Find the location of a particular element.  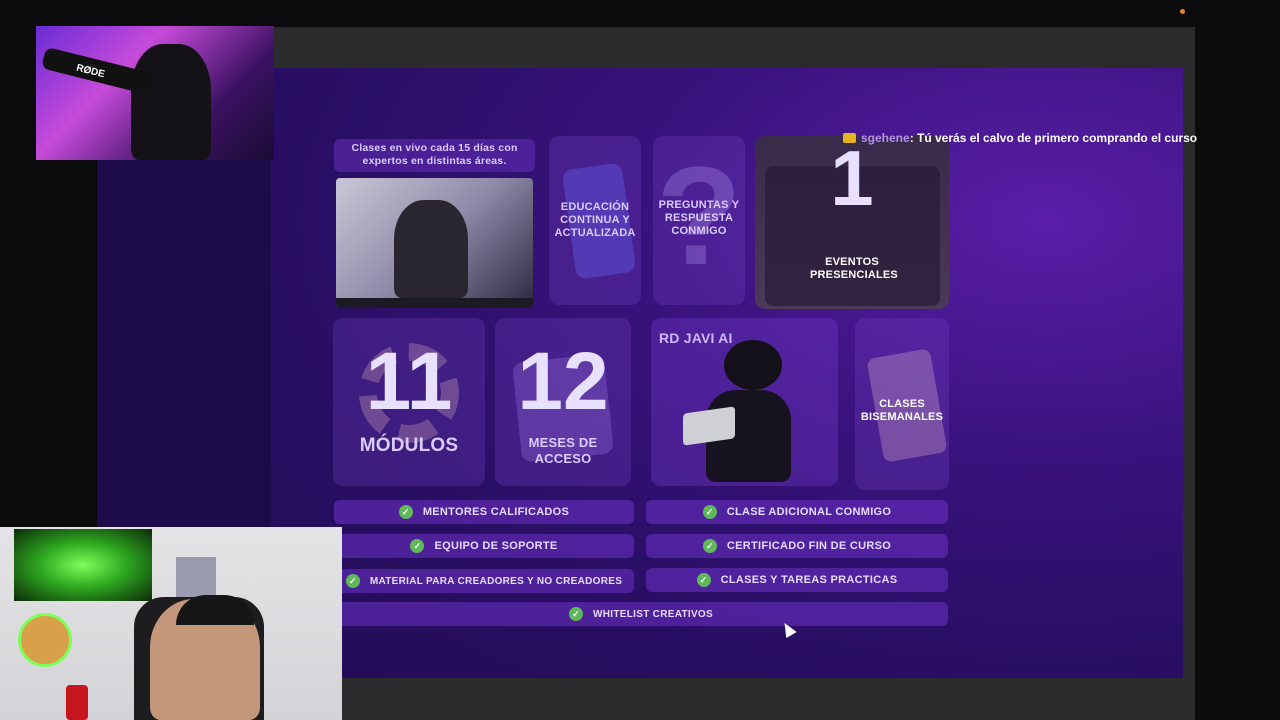

feature-label: CLASES Y TAREAS PRACTICAS is located at coordinates (809, 580).